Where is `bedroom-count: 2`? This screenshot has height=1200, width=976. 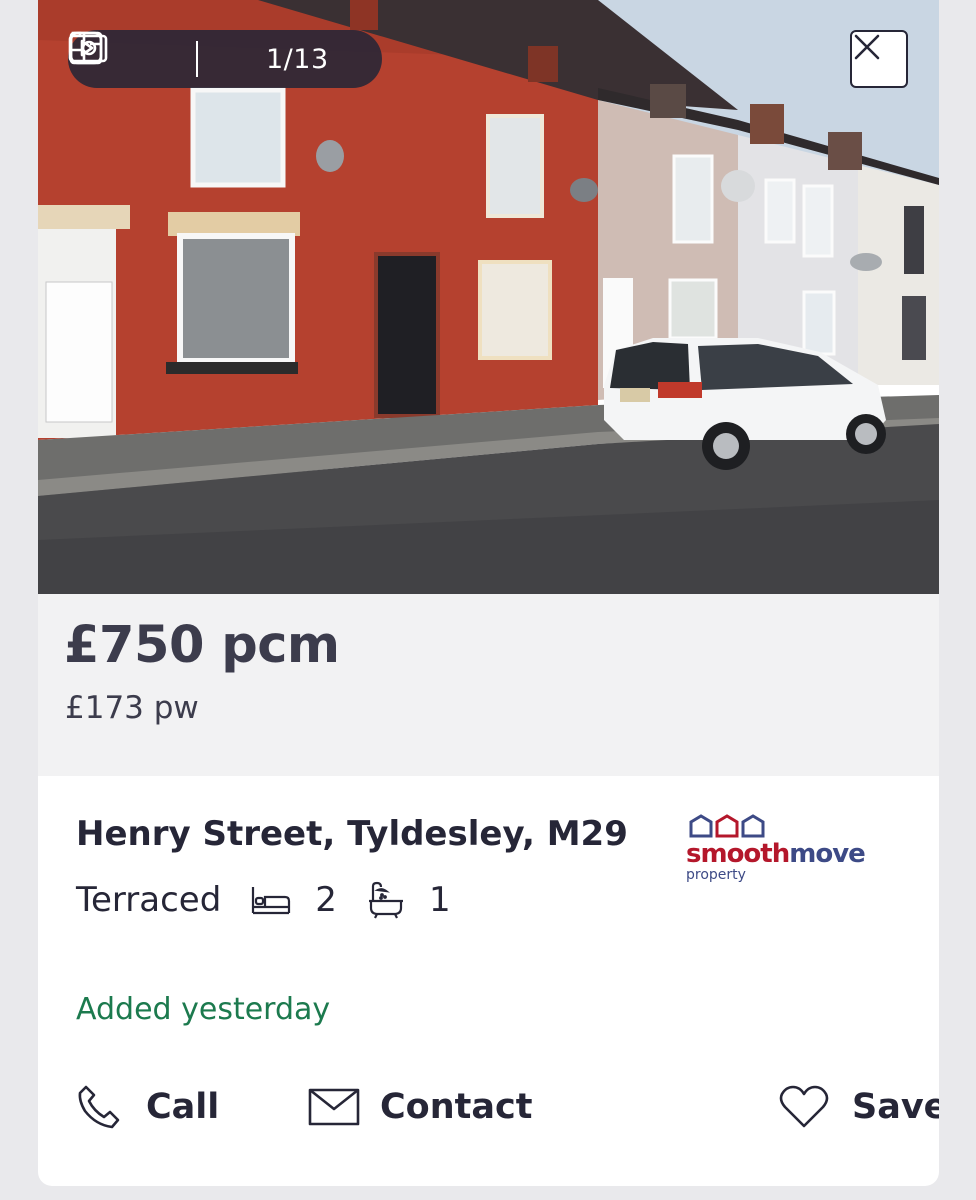
bedroom-count: 2 is located at coordinates (326, 900).